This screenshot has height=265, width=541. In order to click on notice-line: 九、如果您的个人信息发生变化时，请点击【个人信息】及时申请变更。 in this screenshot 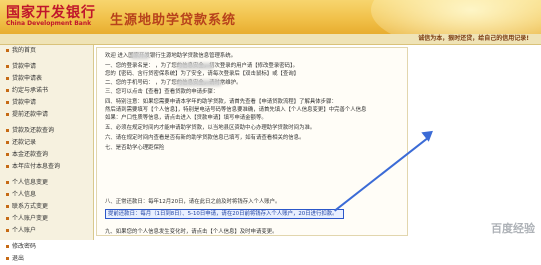, I will do `click(191, 232)`.